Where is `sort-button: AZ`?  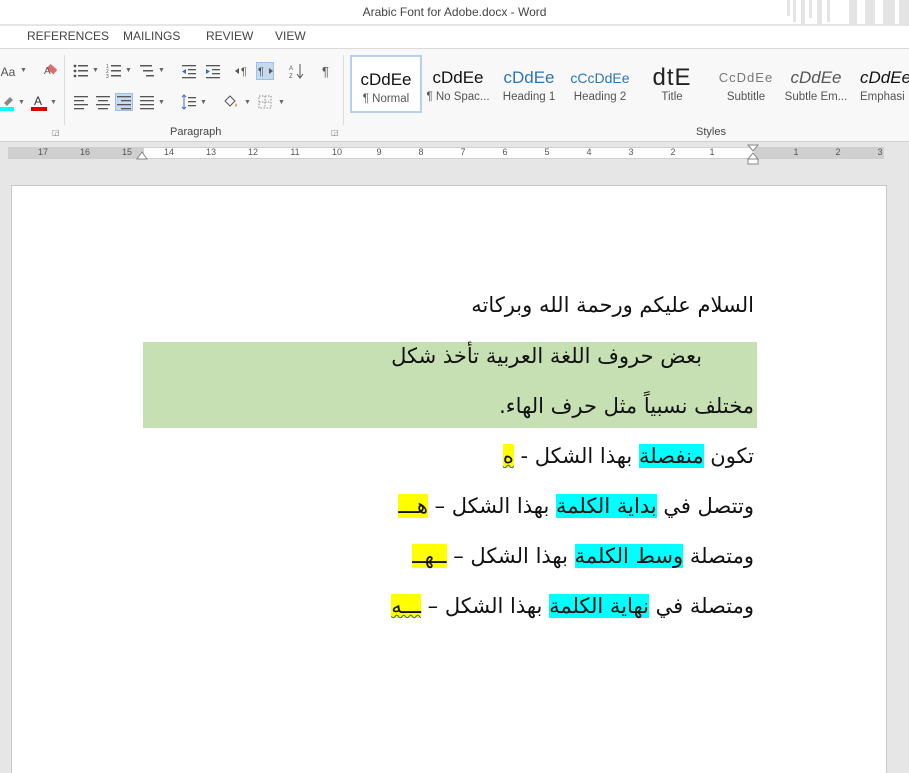
sort-button: AZ is located at coordinates (297, 72).